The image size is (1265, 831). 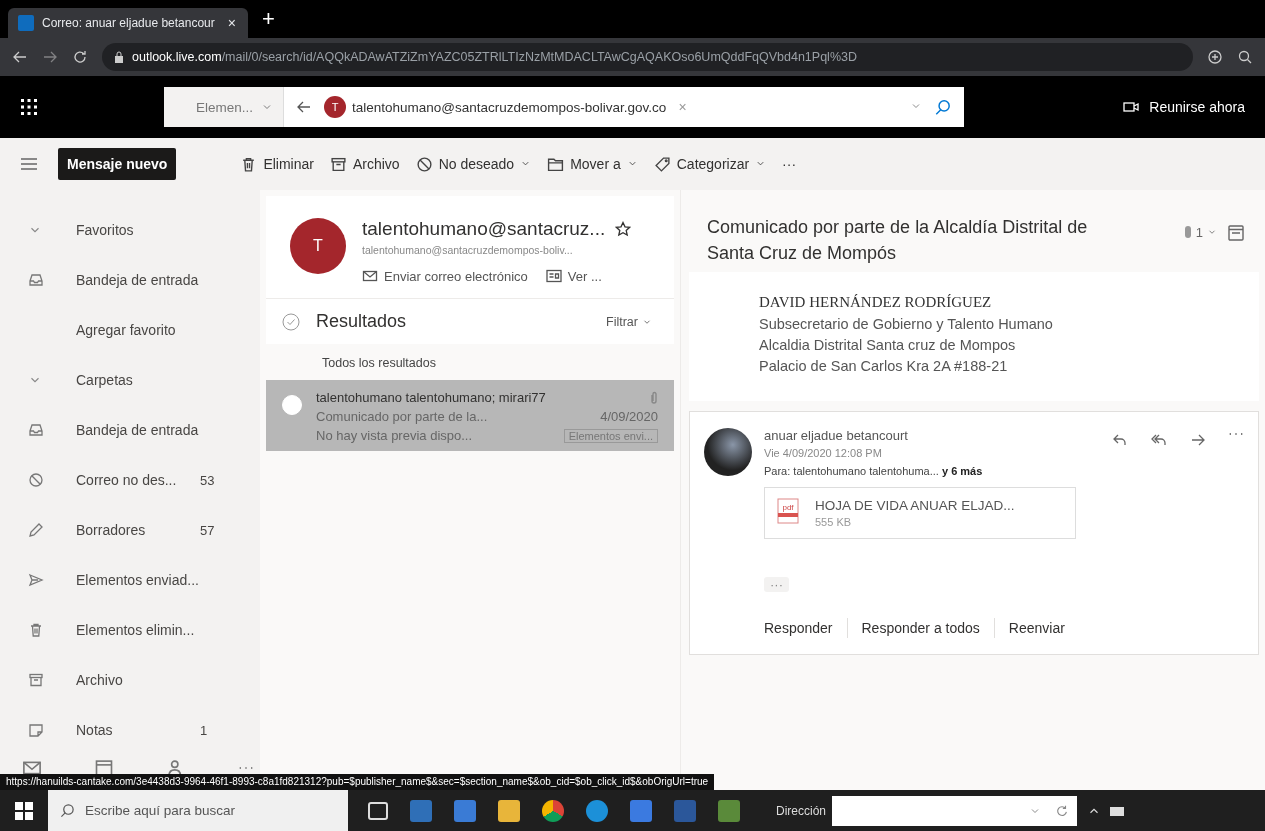 What do you see at coordinates (370, 276) in the screenshot?
I see `mail-icon` at bounding box center [370, 276].